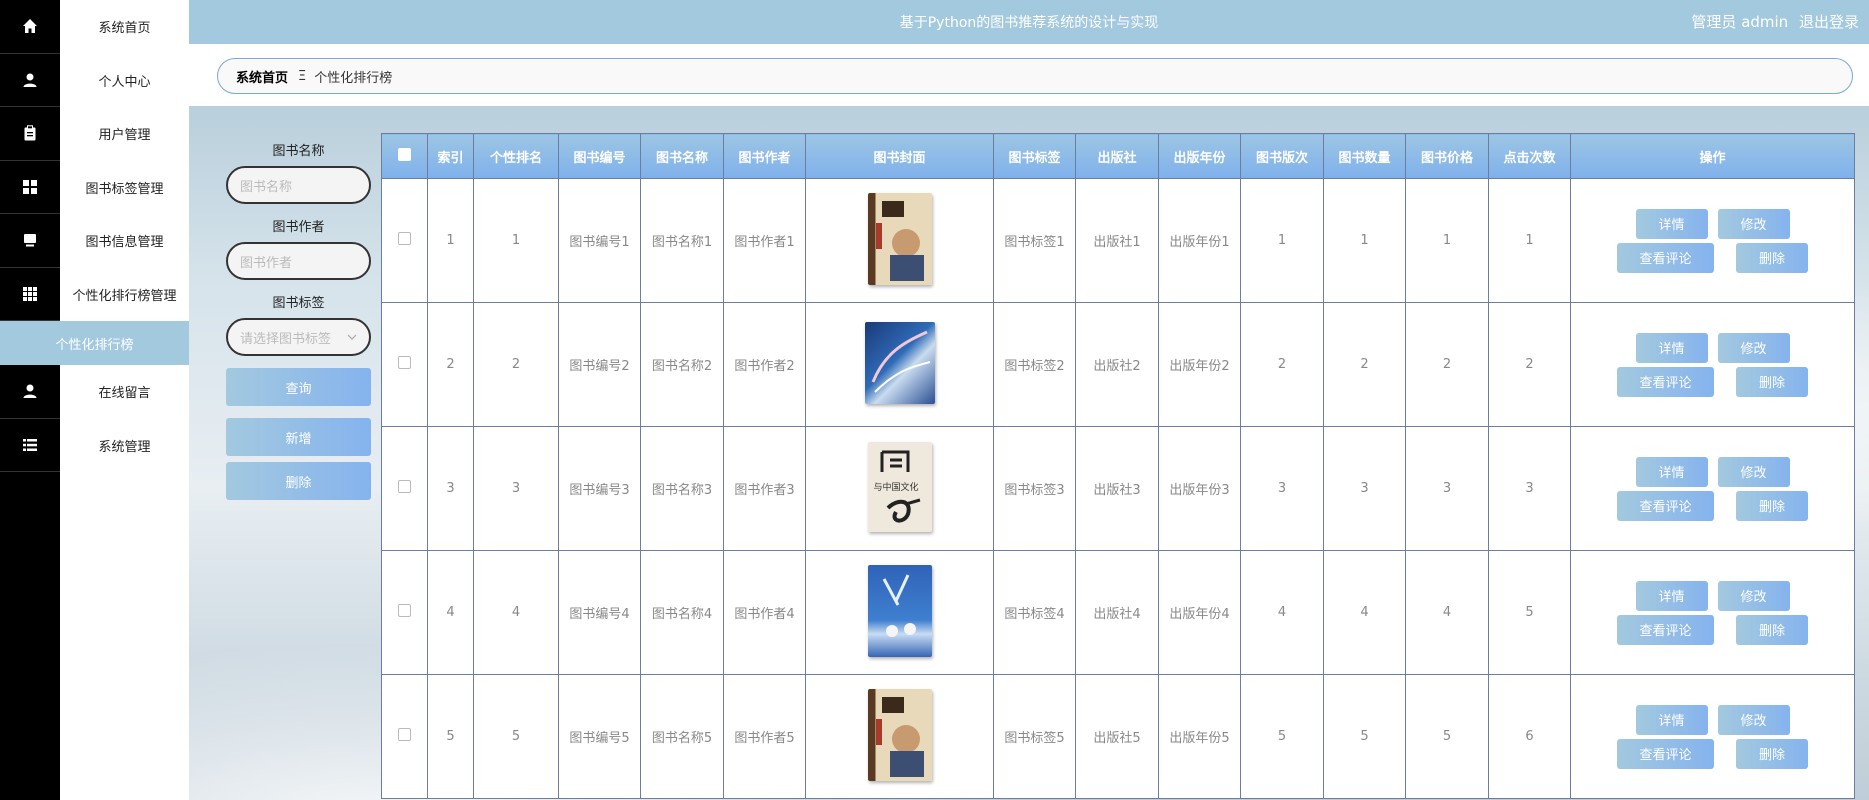  I want to click on user-role: 管理员 admin, so click(1740, 22).